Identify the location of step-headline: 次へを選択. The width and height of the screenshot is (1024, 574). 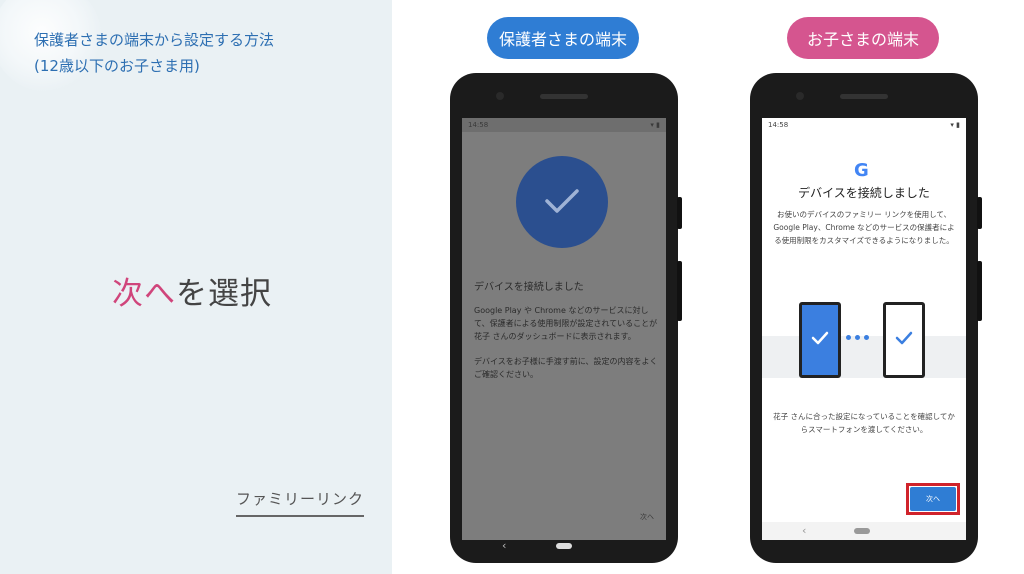
(192, 290).